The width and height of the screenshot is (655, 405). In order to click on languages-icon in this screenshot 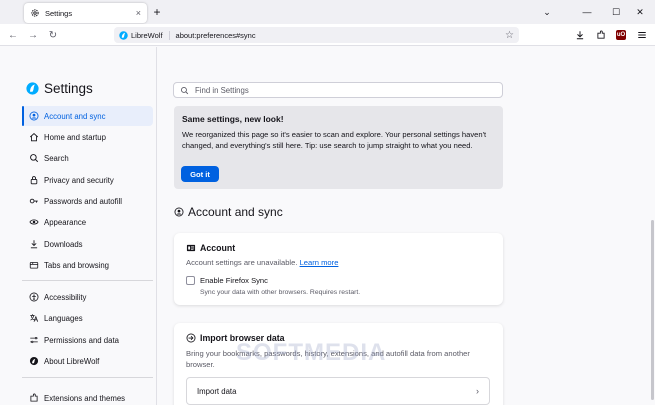, I will do `click(34, 318)`.